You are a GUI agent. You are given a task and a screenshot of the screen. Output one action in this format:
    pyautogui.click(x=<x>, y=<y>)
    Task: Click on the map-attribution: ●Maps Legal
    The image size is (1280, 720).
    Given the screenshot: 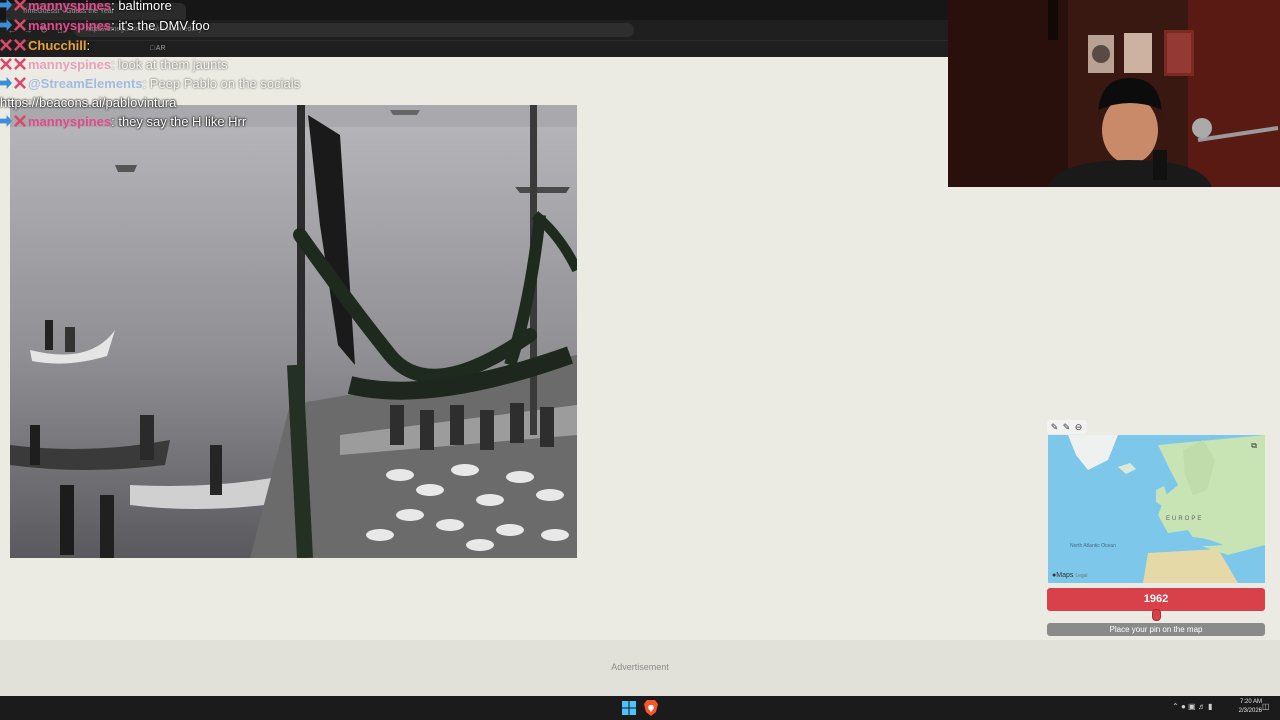 What is the action you would take?
    pyautogui.click(x=1070, y=575)
    